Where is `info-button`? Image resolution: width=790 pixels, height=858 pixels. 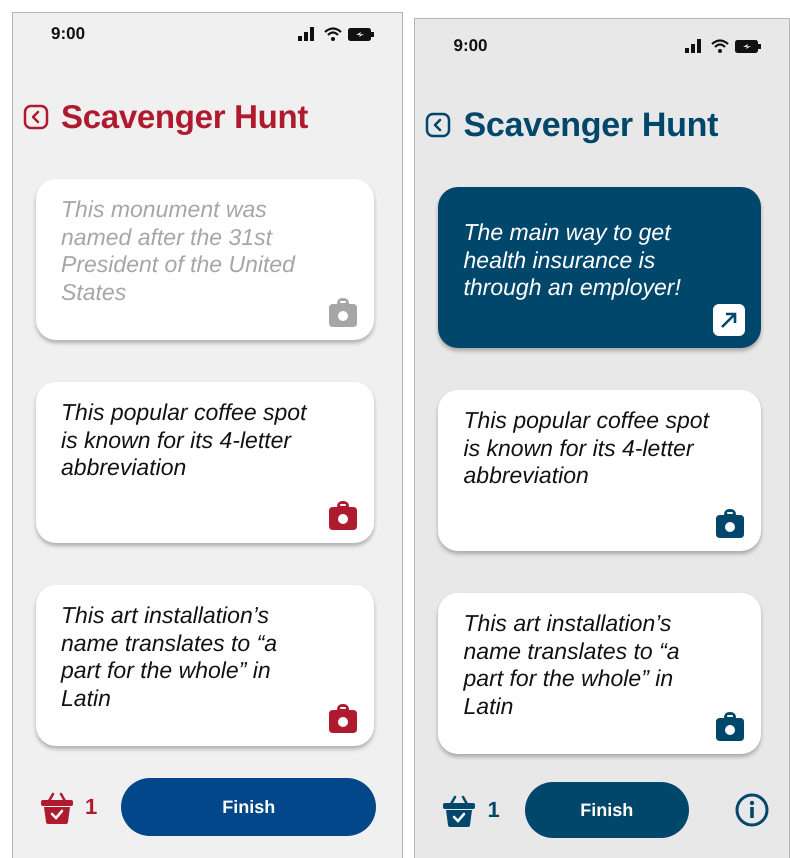 info-button is located at coordinates (751, 810).